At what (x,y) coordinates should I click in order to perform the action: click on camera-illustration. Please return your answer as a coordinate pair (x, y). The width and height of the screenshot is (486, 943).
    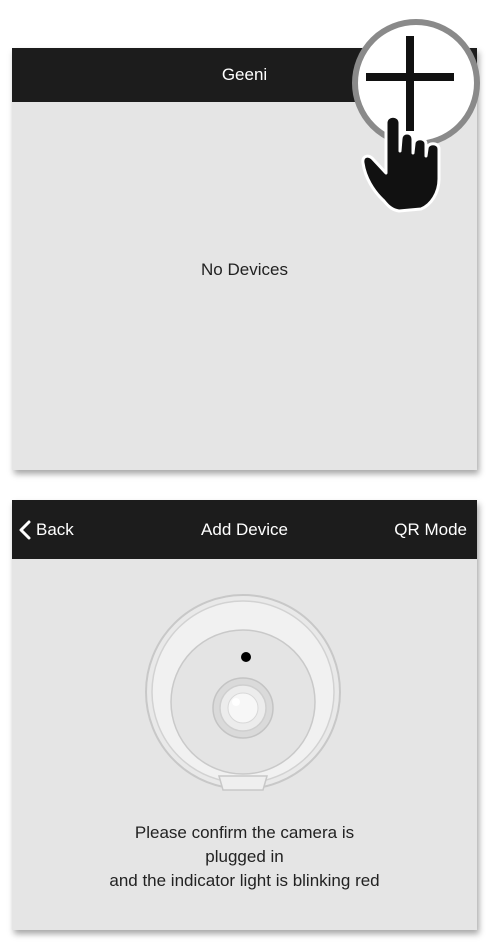
    Looking at the image, I should click on (243, 692).